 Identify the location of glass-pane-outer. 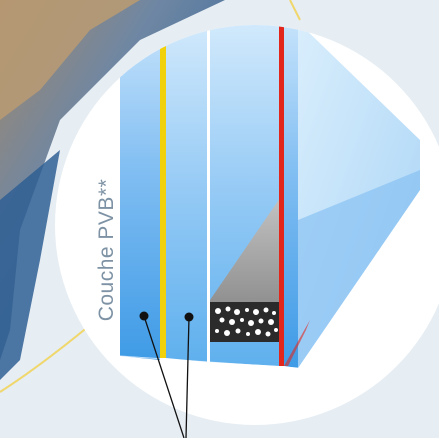
(140, 192).